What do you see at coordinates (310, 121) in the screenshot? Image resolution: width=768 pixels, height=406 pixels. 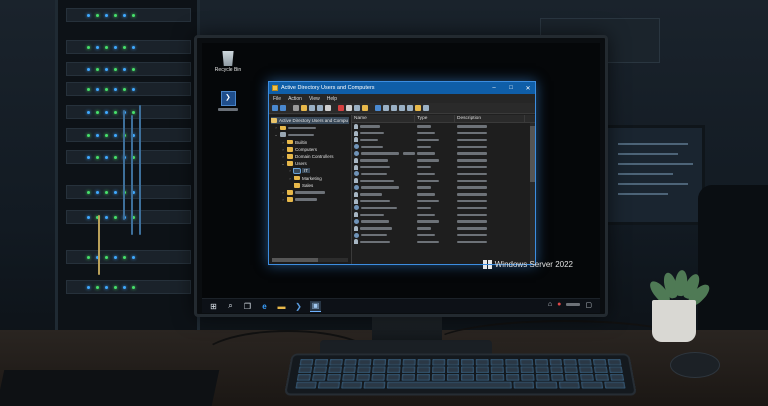 I see `tree-root: Active Directory Users and Compu` at bounding box center [310, 121].